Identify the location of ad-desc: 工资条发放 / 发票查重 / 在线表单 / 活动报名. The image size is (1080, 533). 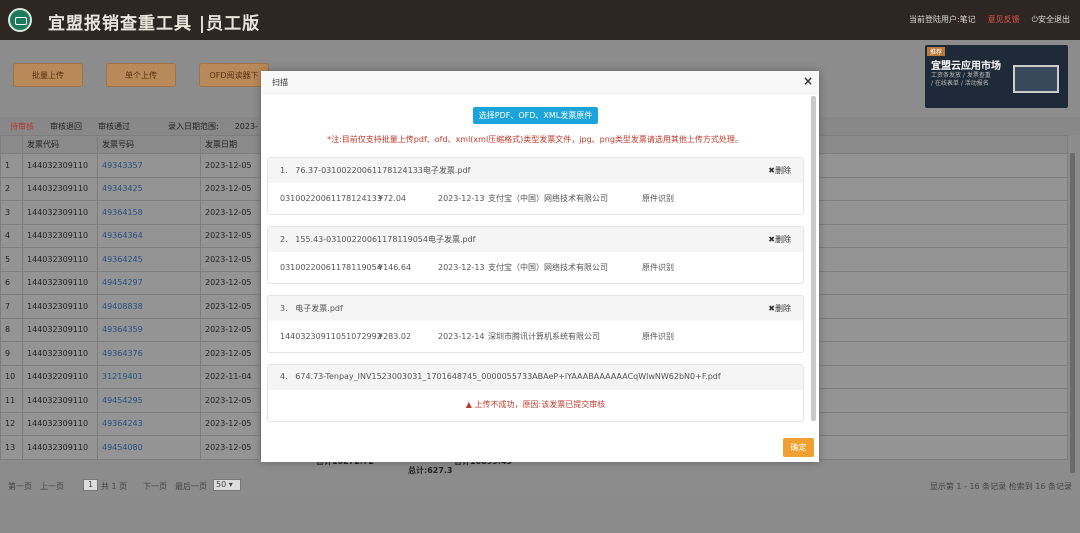
(961, 80).